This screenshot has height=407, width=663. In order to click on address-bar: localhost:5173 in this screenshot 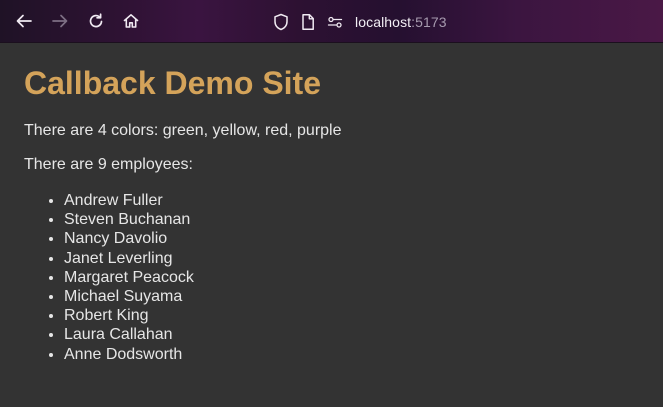, I will do `click(359, 22)`.